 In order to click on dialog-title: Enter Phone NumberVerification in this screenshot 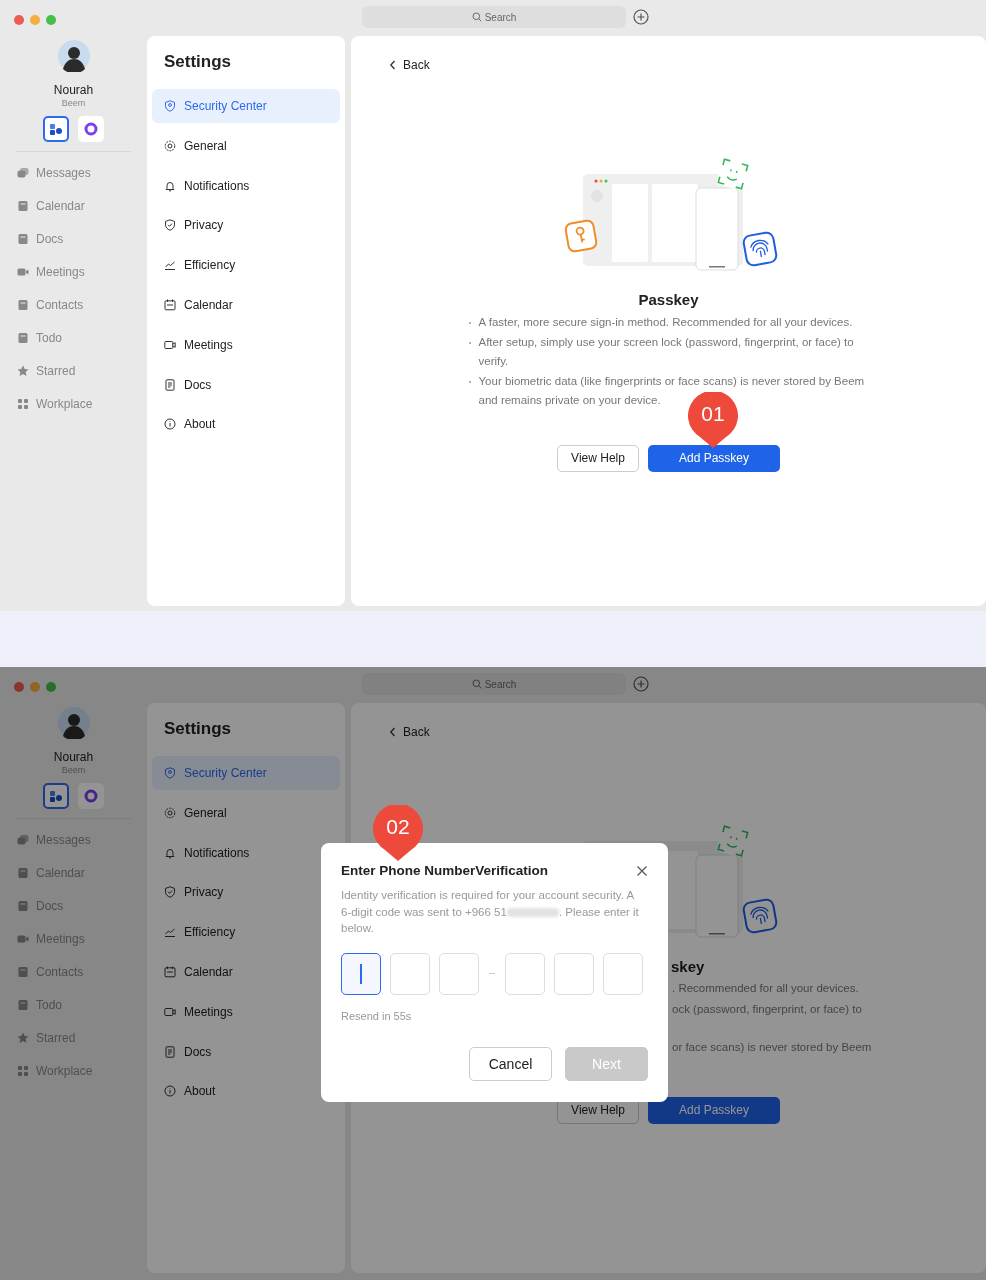, I will do `click(445, 870)`.